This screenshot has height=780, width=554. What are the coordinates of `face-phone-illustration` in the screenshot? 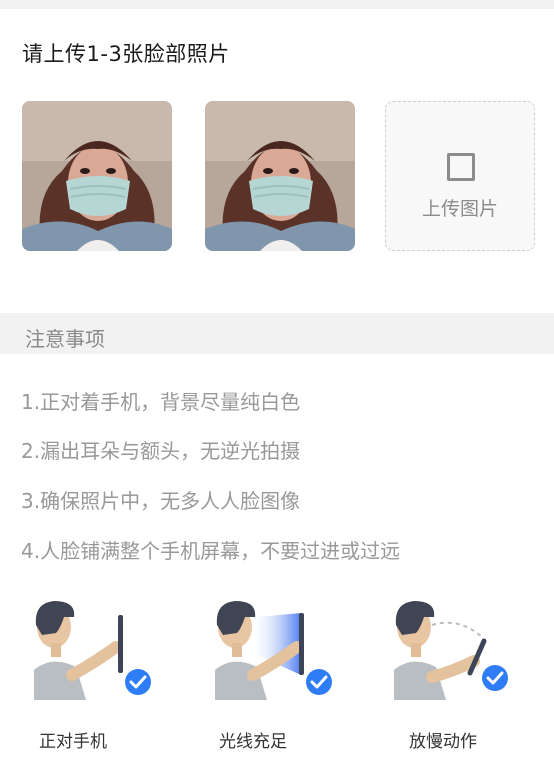 It's located at (89, 647).